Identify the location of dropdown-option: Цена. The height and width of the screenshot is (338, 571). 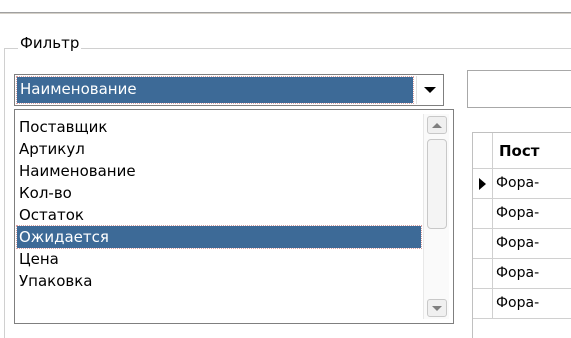
(219, 259).